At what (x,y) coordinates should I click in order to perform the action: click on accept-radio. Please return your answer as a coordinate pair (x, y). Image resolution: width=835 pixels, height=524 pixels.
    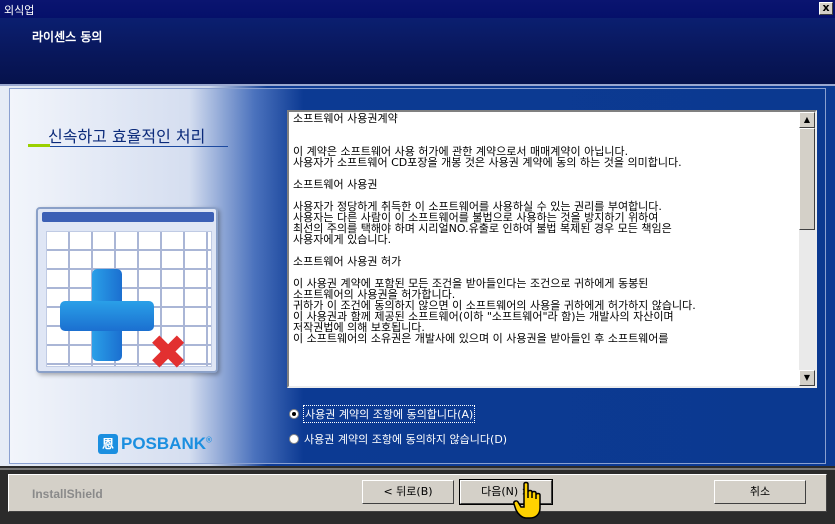
    Looking at the image, I should click on (294, 414).